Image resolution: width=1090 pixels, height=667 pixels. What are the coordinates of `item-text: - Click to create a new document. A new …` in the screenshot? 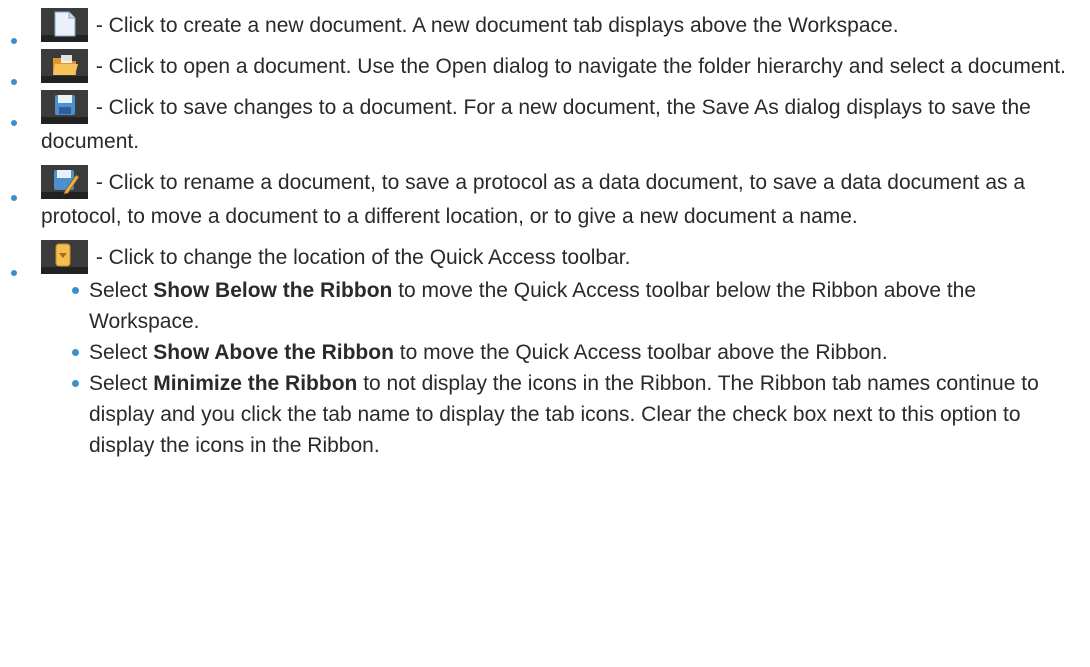 It's located at (494, 25).